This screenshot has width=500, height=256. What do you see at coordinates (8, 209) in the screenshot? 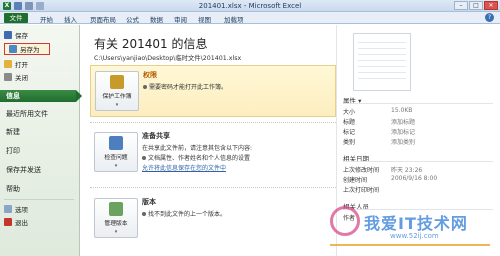
I see `options-icon` at bounding box center [8, 209].